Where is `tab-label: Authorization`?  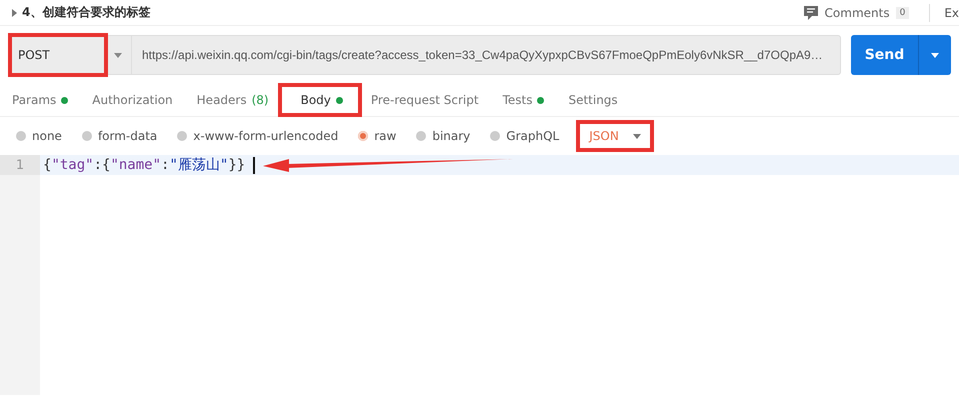 tab-label: Authorization is located at coordinates (132, 100).